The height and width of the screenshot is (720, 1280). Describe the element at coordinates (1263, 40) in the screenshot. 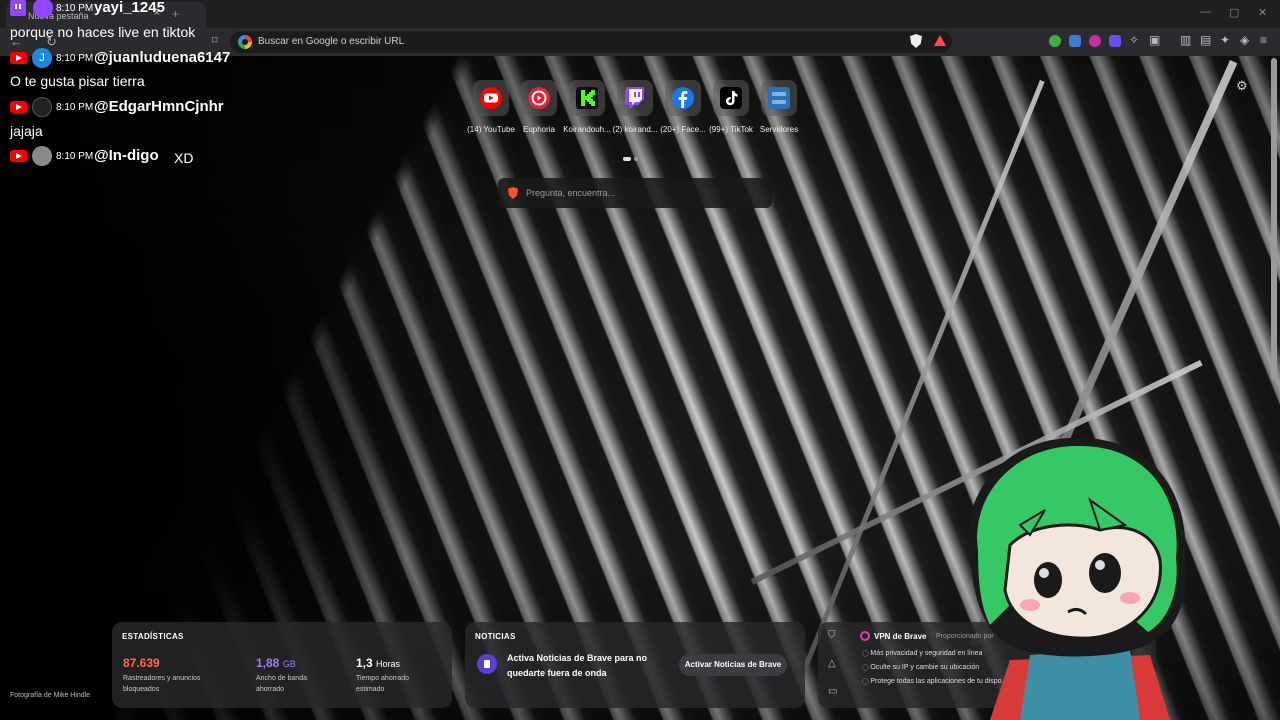

I see `menu-icon: ≡` at that location.